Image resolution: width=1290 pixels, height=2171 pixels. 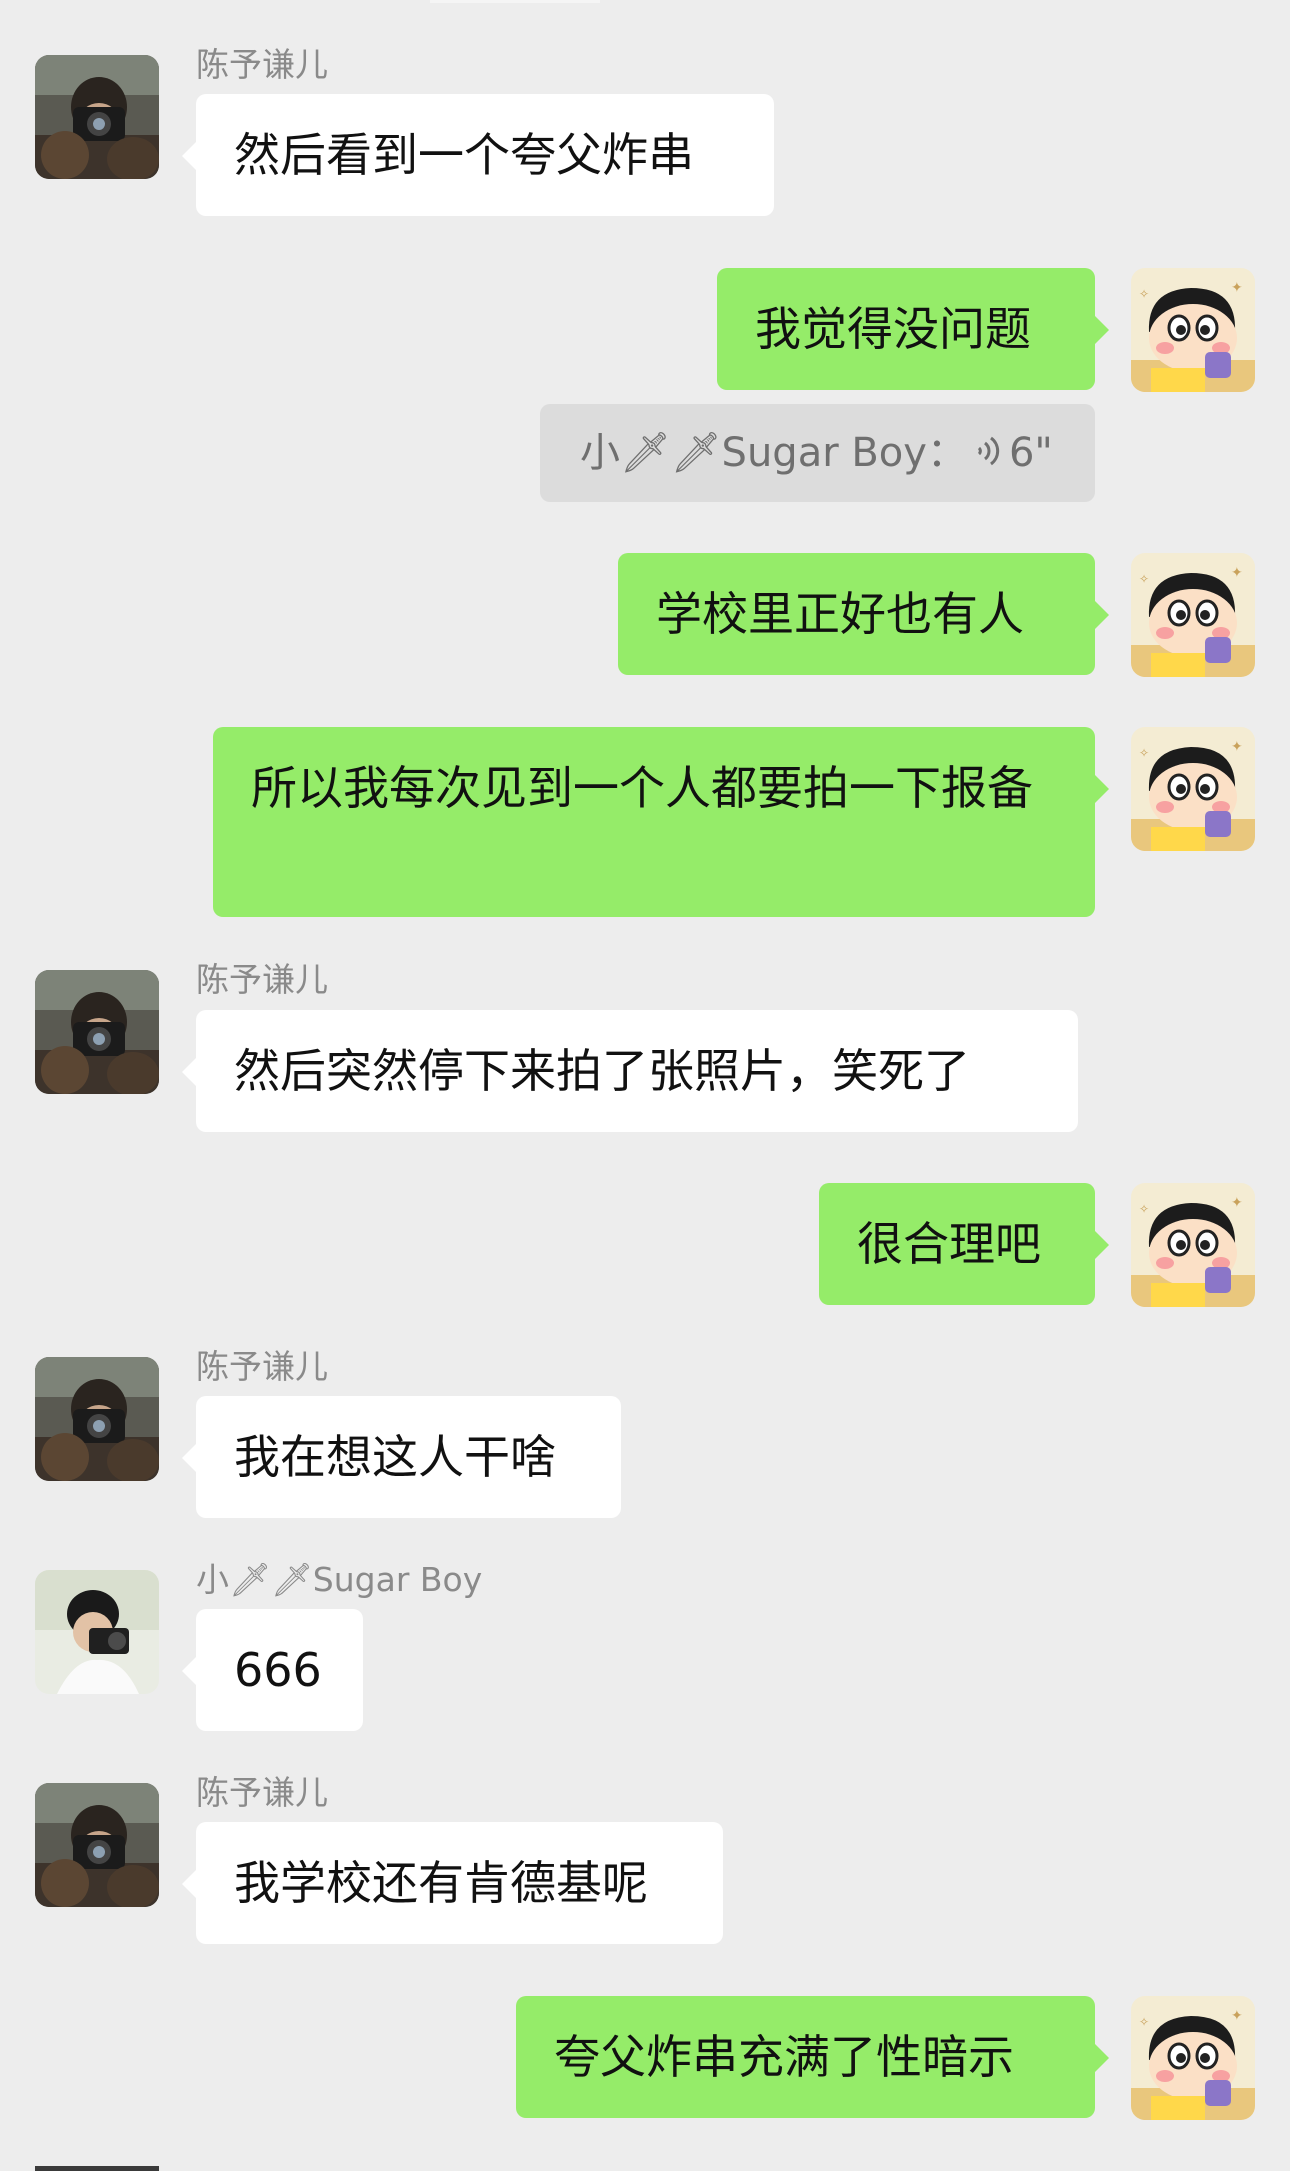 What do you see at coordinates (346, 2165) in the screenshot?
I see `partial-sender-name` at bounding box center [346, 2165].